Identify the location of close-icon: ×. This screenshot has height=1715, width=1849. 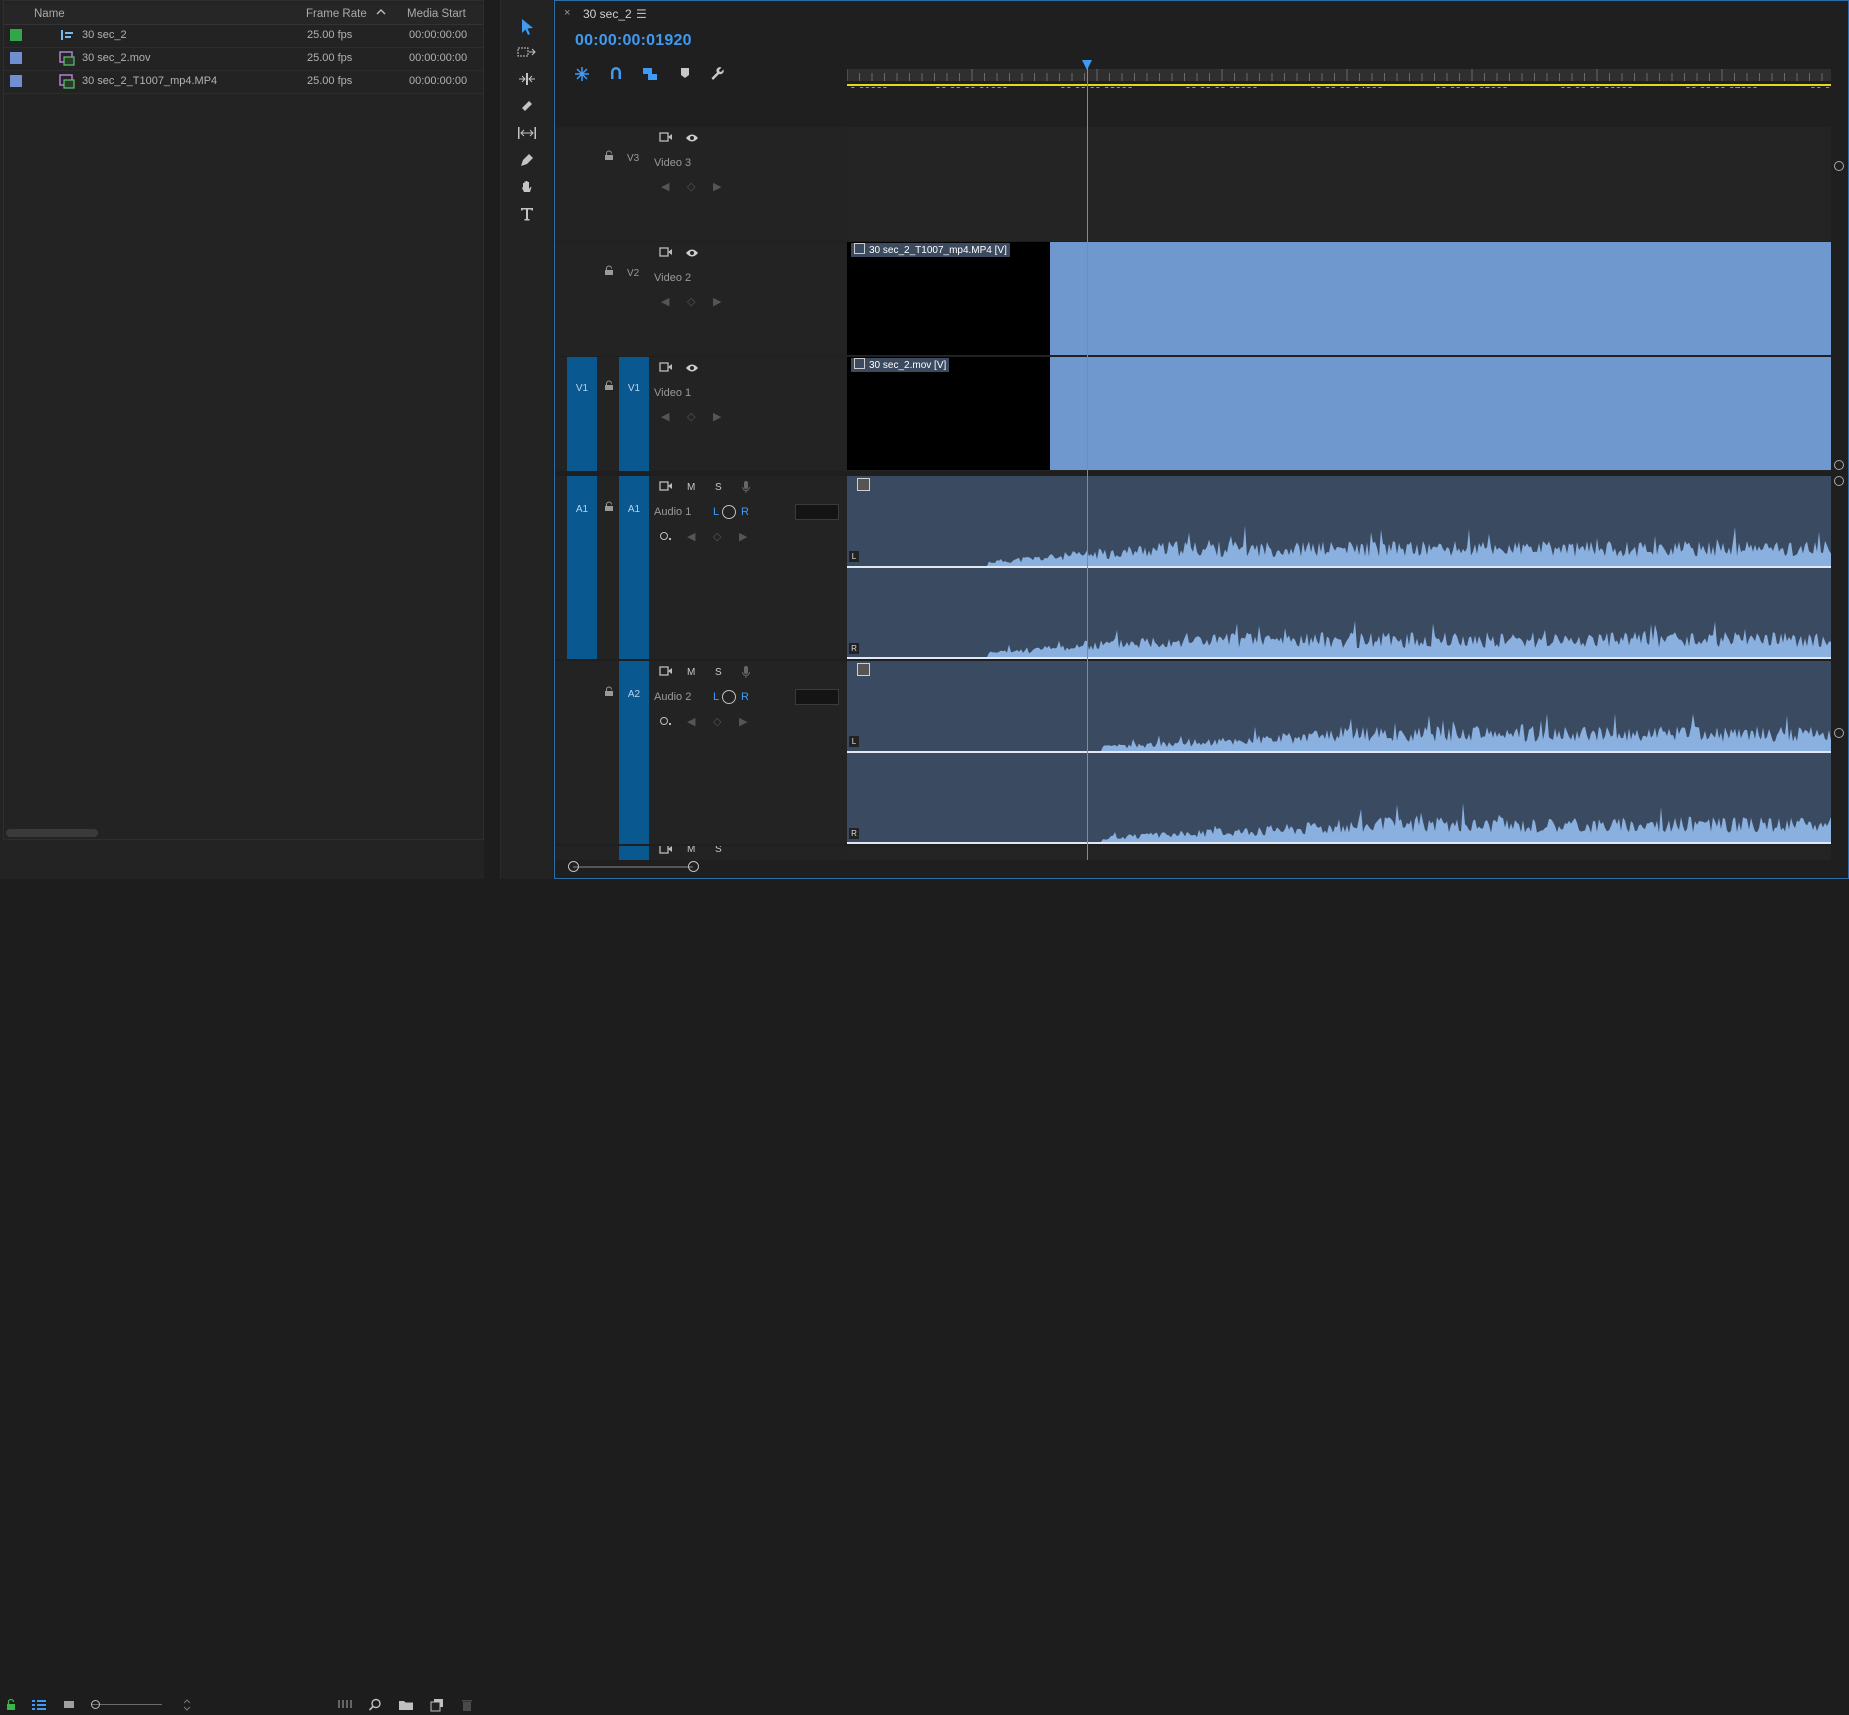
(567, 13).